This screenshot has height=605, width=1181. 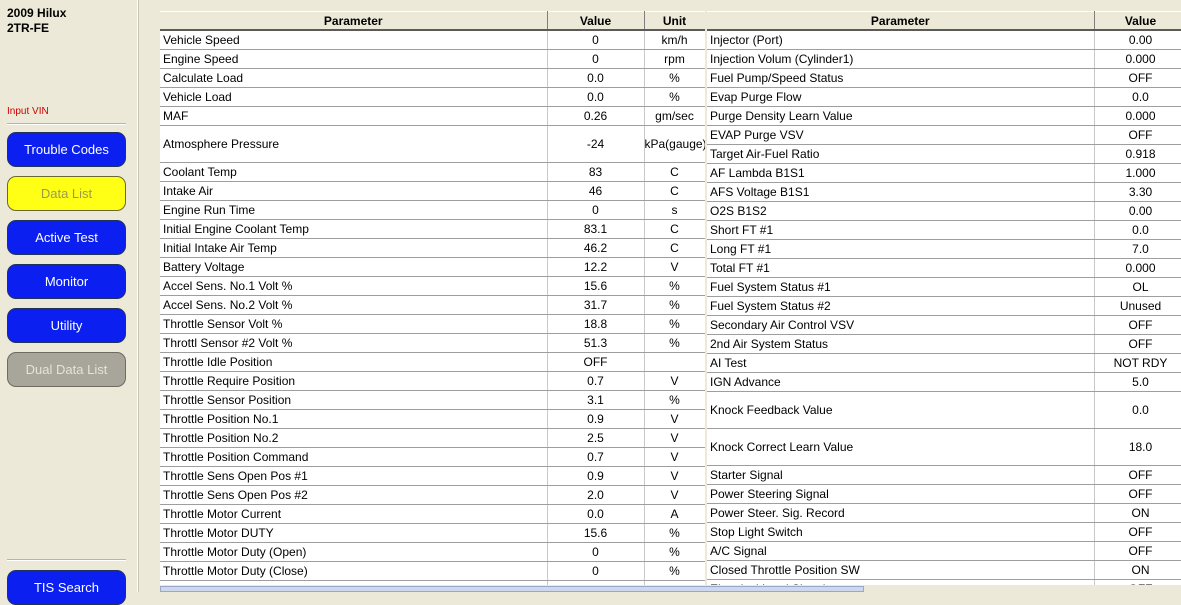 What do you see at coordinates (901, 306) in the screenshot?
I see `parameter-cell: Fuel System Status #2` at bounding box center [901, 306].